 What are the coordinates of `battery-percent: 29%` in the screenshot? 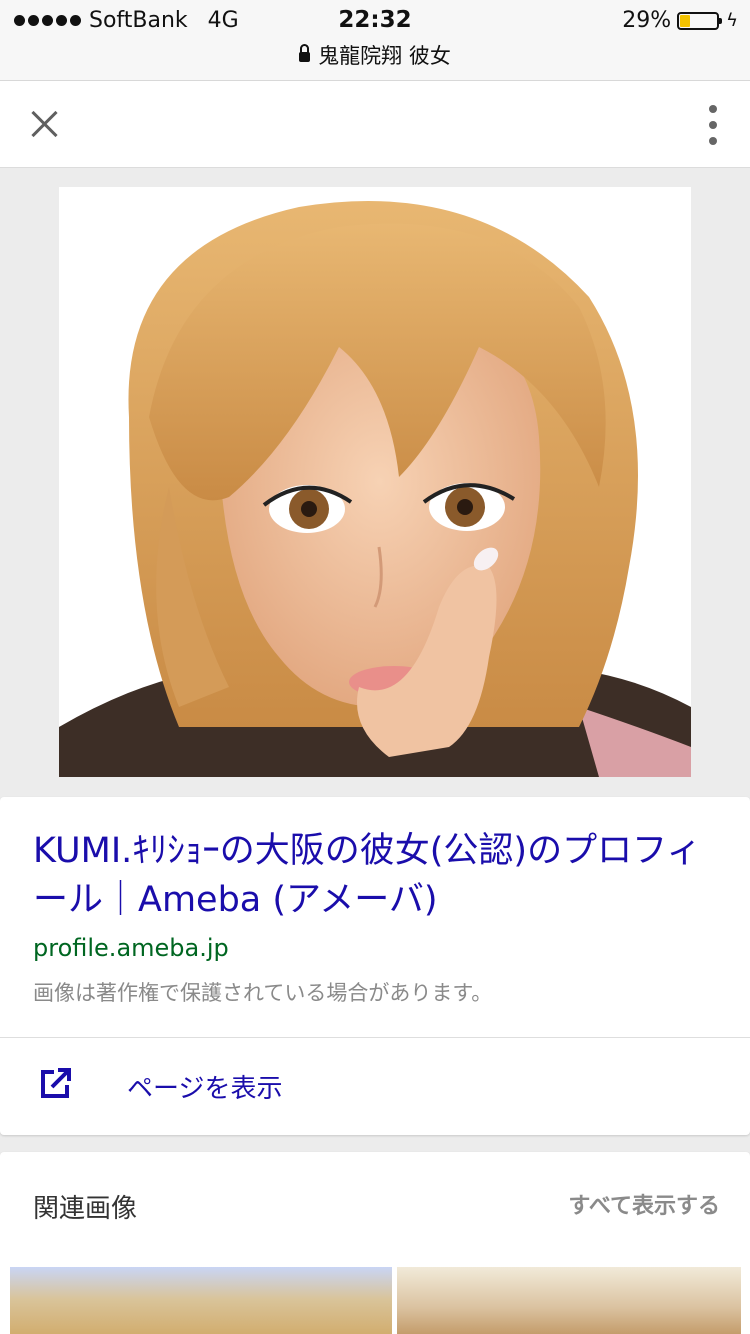 It's located at (647, 20).